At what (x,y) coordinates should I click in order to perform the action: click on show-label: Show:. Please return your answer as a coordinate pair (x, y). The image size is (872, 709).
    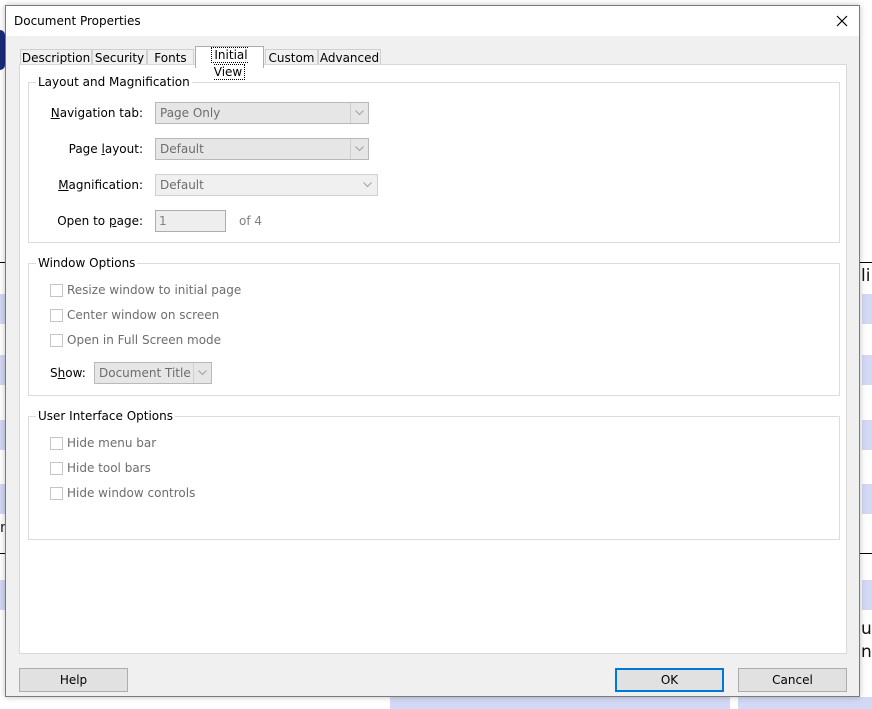
    Looking at the image, I should click on (68, 373).